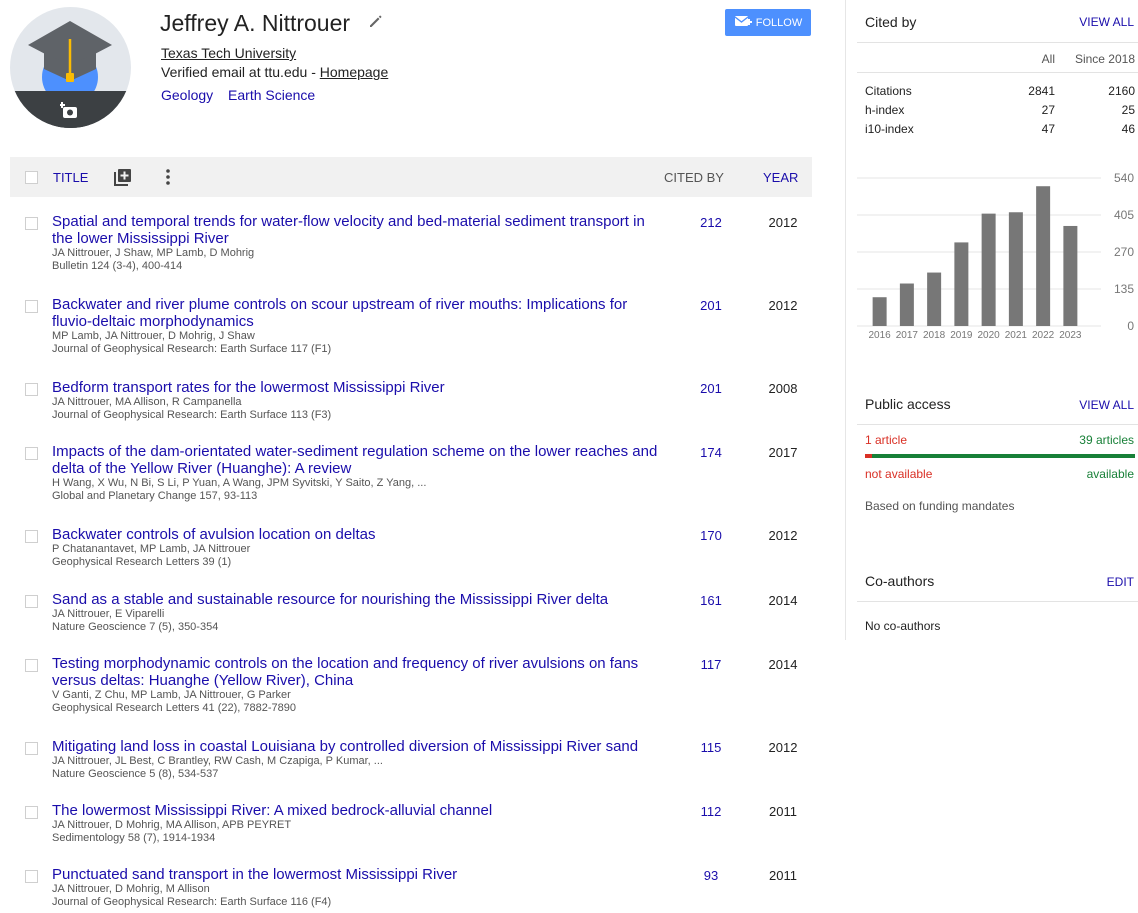 The height and width of the screenshot is (913, 1138). What do you see at coordinates (779, 22) in the screenshot?
I see `follow-label: FOLLOW` at bounding box center [779, 22].